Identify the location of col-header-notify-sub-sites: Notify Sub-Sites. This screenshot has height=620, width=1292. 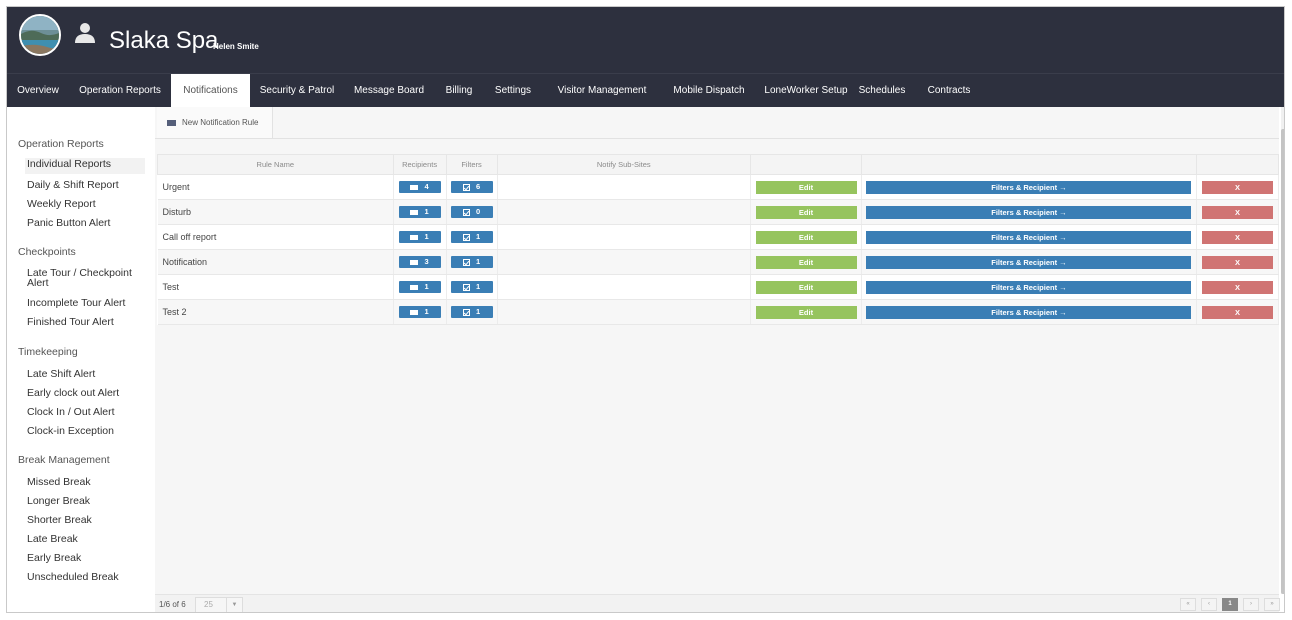
(624, 164).